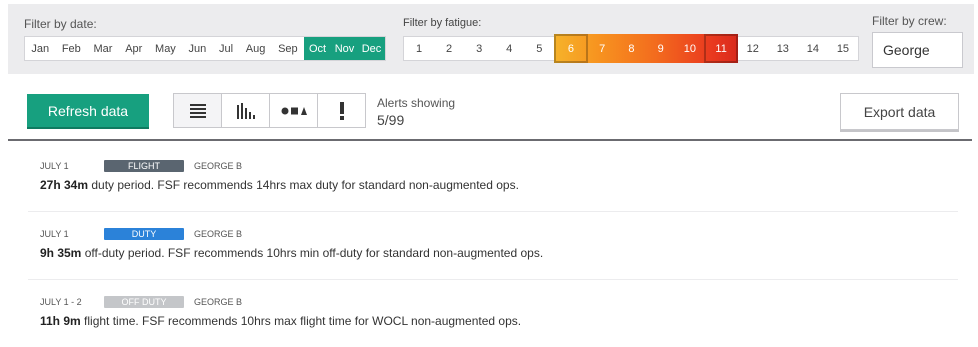  What do you see at coordinates (442, 23) in the screenshot?
I see `fatigue-filter-label: Filter by fatigue:` at bounding box center [442, 23].